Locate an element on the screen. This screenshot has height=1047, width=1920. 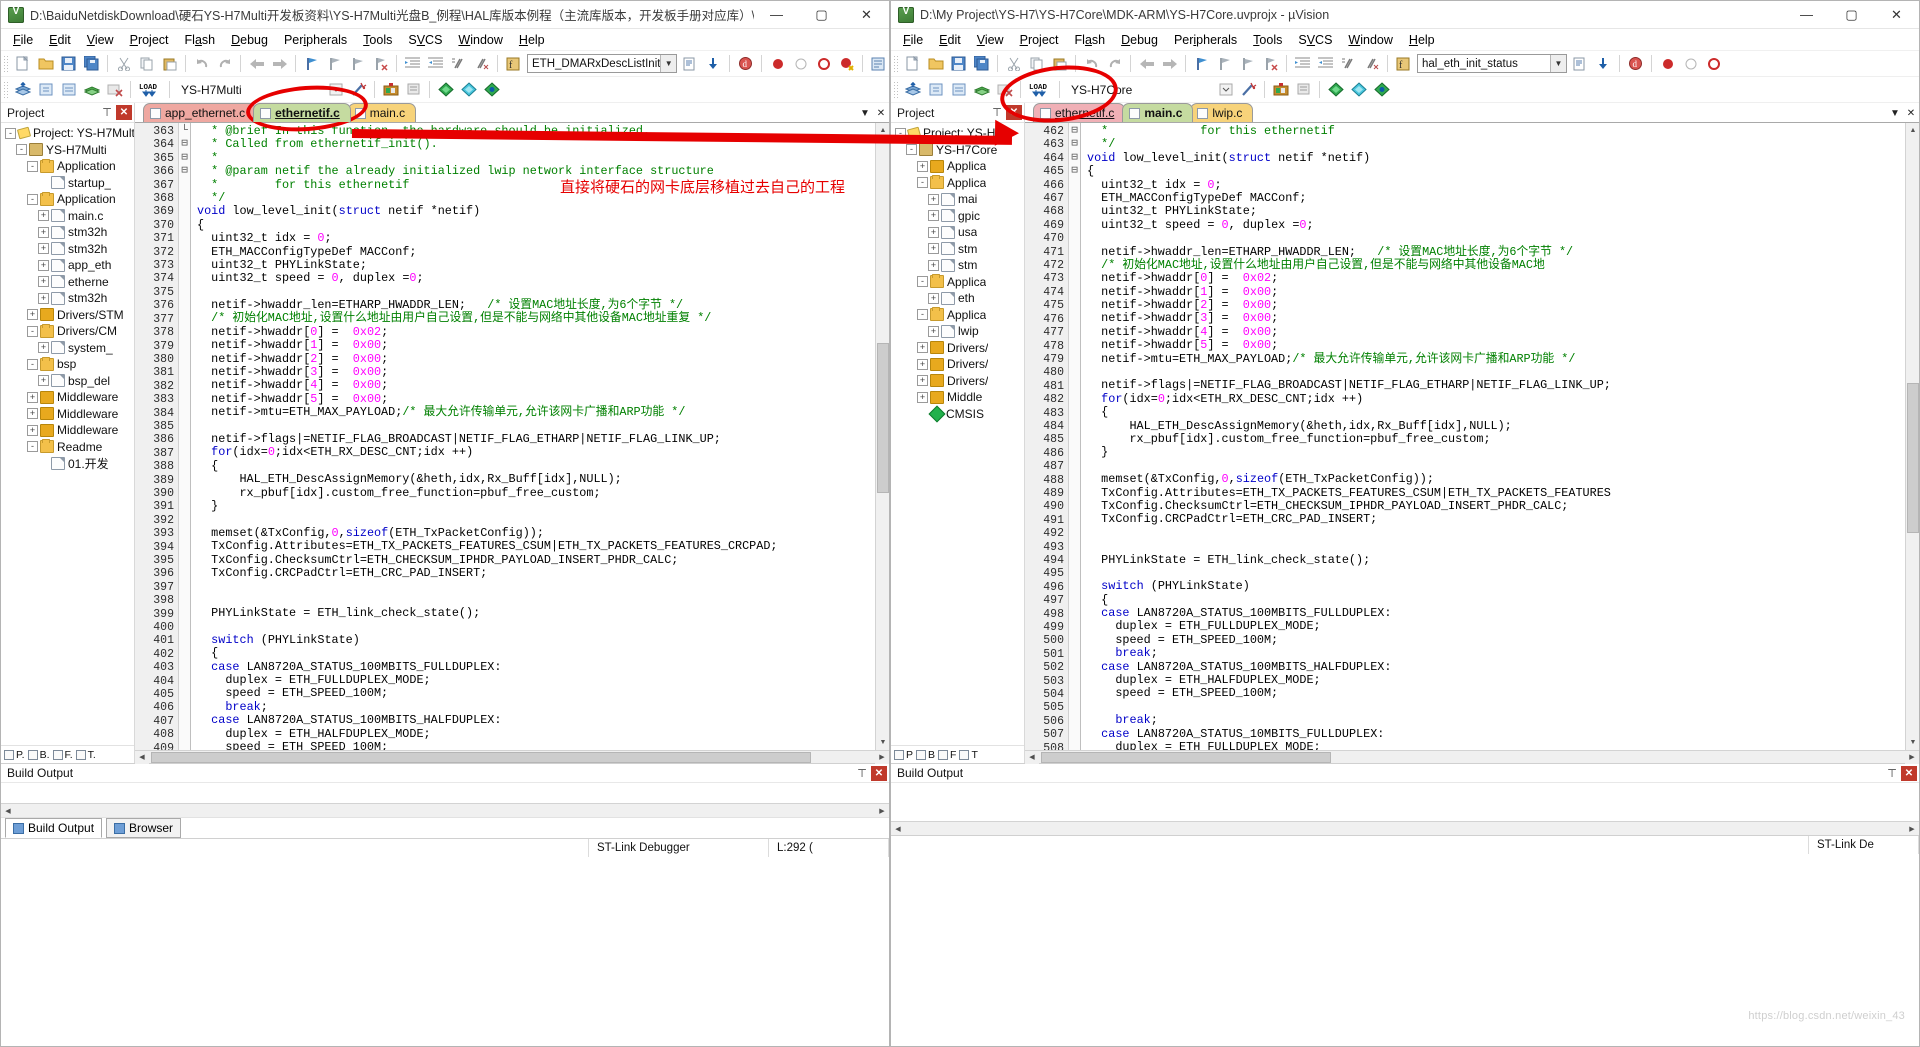
bookmark-clear-icon is located at coordinates (1270, 63).